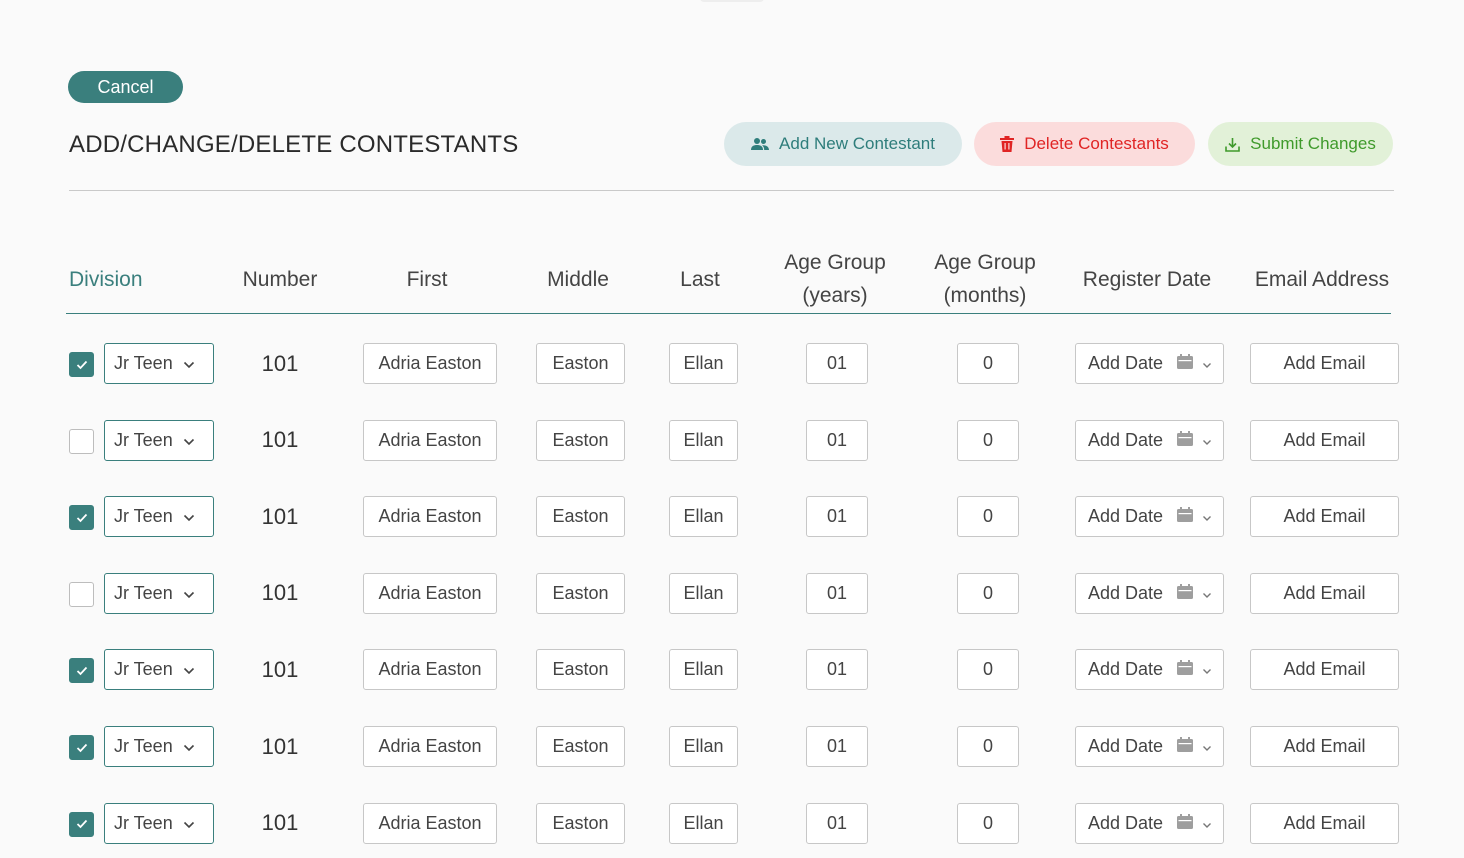  What do you see at coordinates (125, 87) in the screenshot?
I see `cancel-button: Cancel` at bounding box center [125, 87].